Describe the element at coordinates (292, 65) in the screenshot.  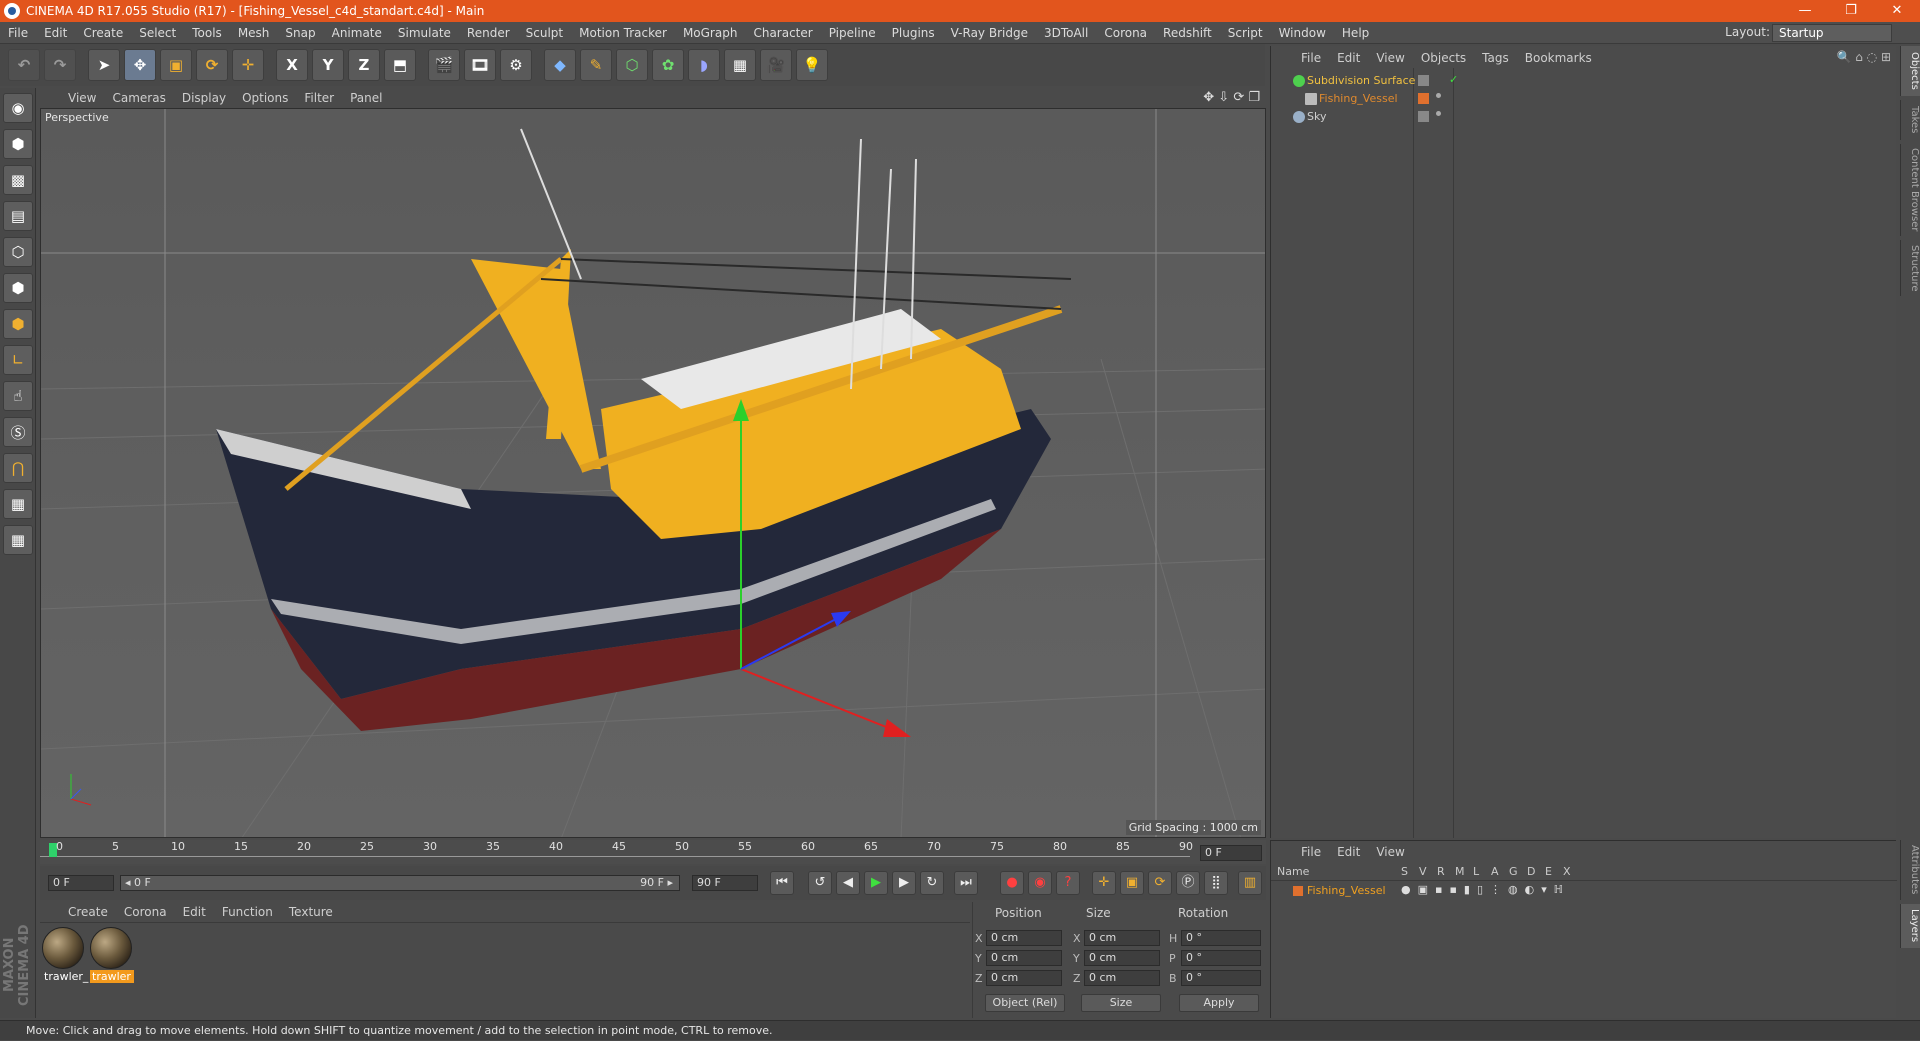
I see `x-axis-lock-button: X` at that location.